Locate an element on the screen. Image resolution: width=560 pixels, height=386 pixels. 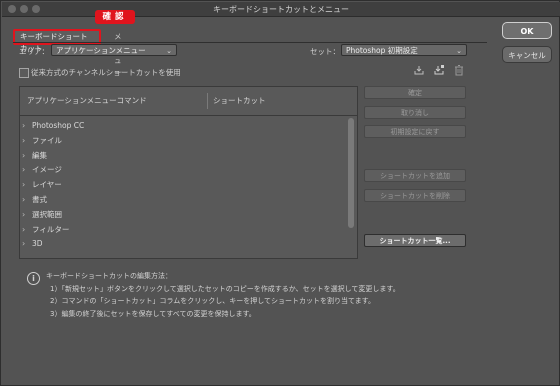
instruction-line: 3）編集の終了後にセットを保存してすべての変更を保持します。 is located at coordinates (153, 313).